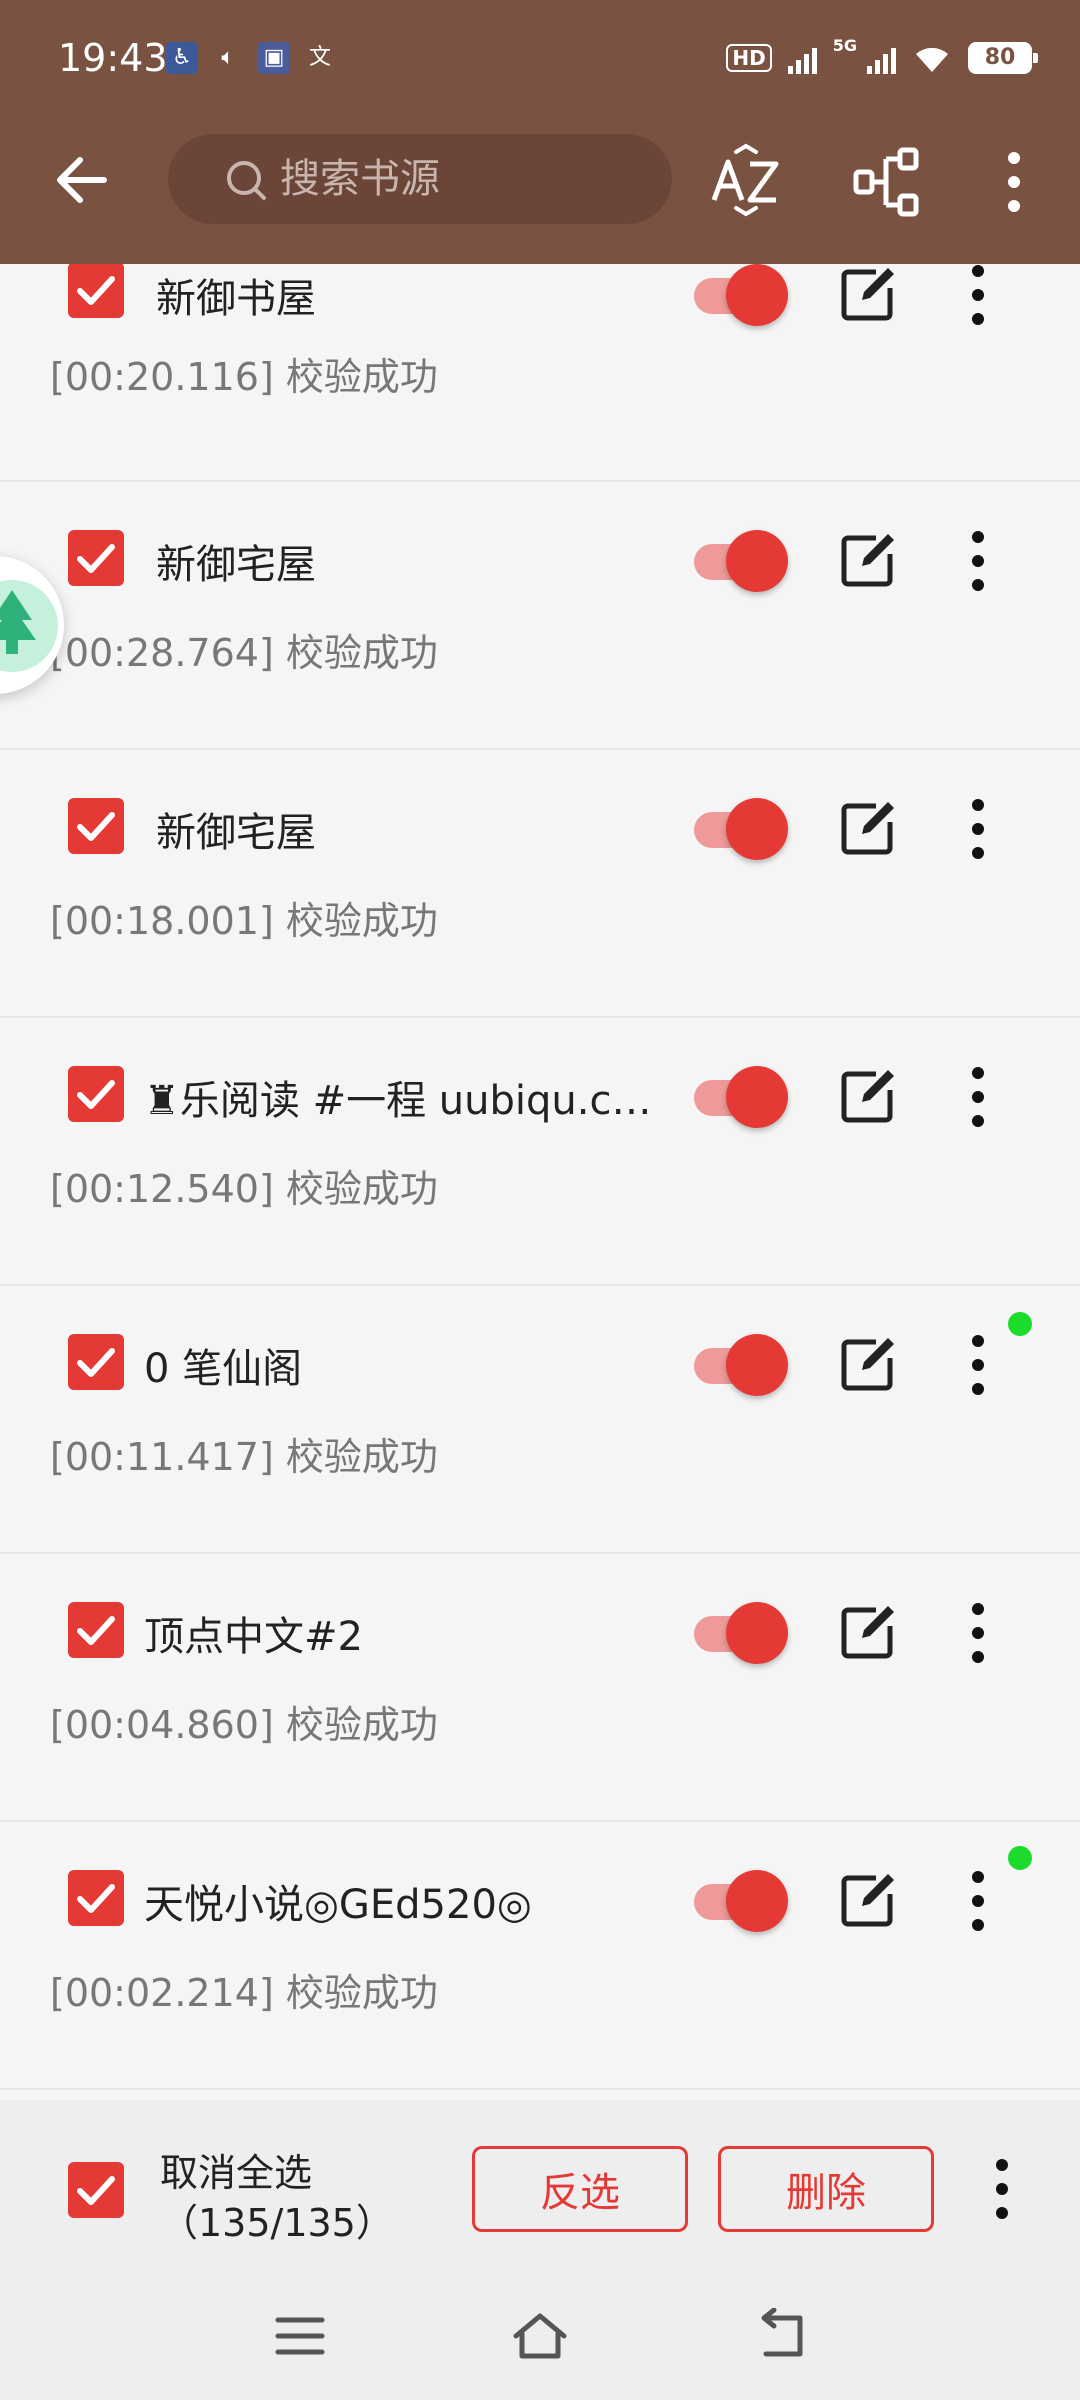 The height and width of the screenshot is (2400, 1080). I want to click on battery-icon: 80, so click(1003, 58).